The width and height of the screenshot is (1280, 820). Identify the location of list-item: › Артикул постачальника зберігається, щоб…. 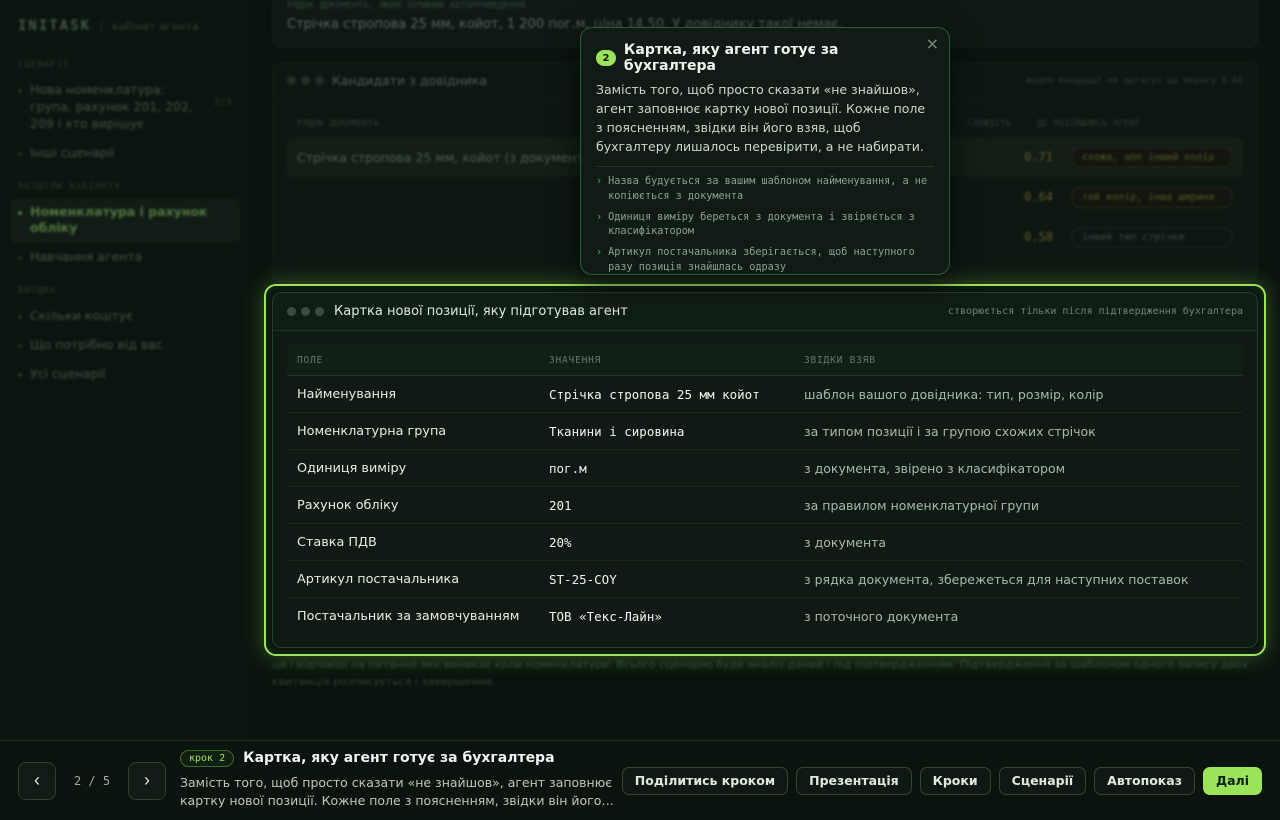
(765, 261).